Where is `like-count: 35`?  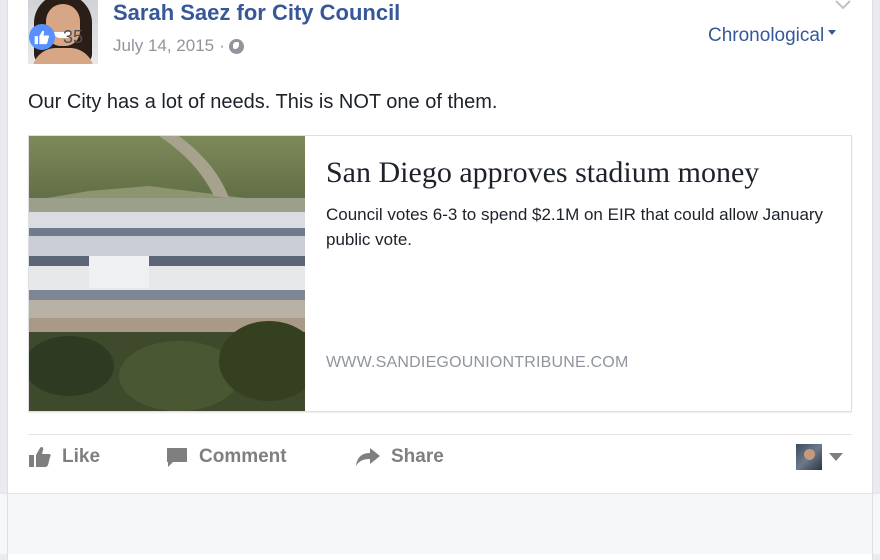 like-count: 35 is located at coordinates (73, 36).